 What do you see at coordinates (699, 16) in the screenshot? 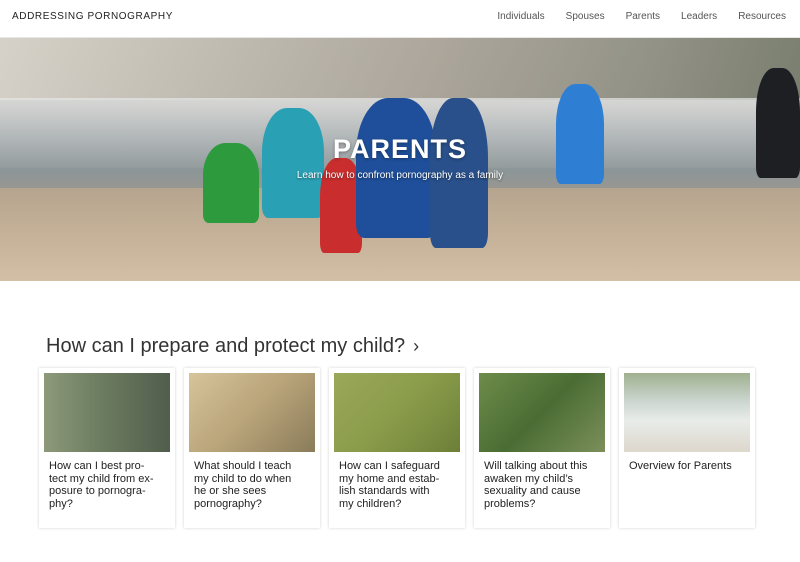
I see `nav-leaders: Leaders` at bounding box center [699, 16].